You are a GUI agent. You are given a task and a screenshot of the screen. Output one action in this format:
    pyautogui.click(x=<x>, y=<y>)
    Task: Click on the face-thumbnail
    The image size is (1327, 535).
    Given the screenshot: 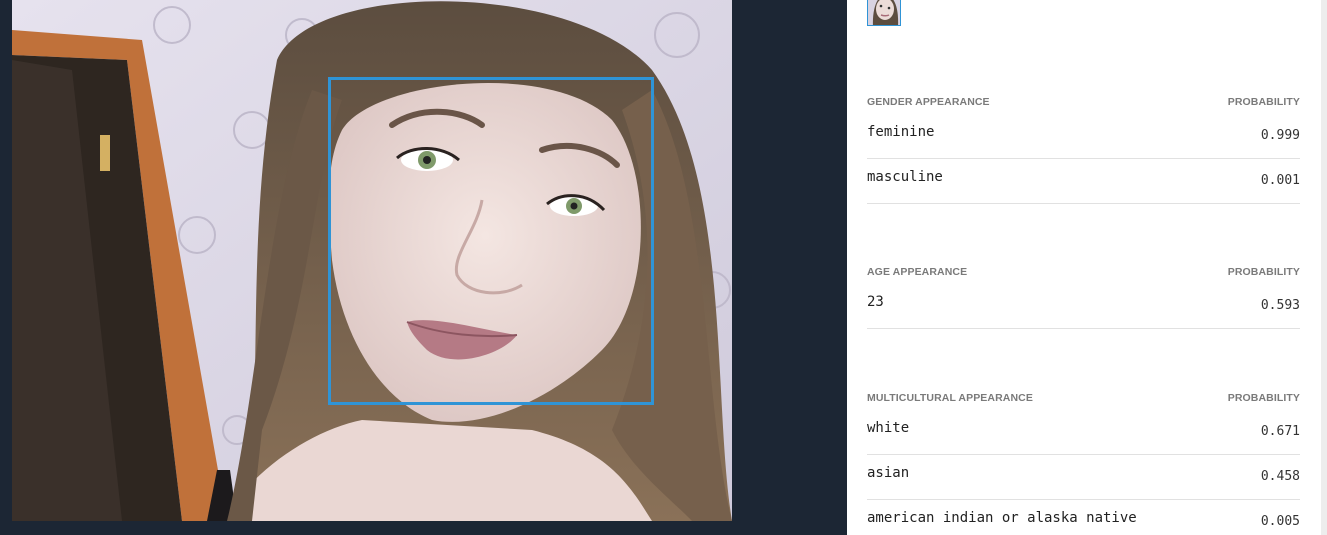 What is the action you would take?
    pyautogui.click(x=884, y=13)
    